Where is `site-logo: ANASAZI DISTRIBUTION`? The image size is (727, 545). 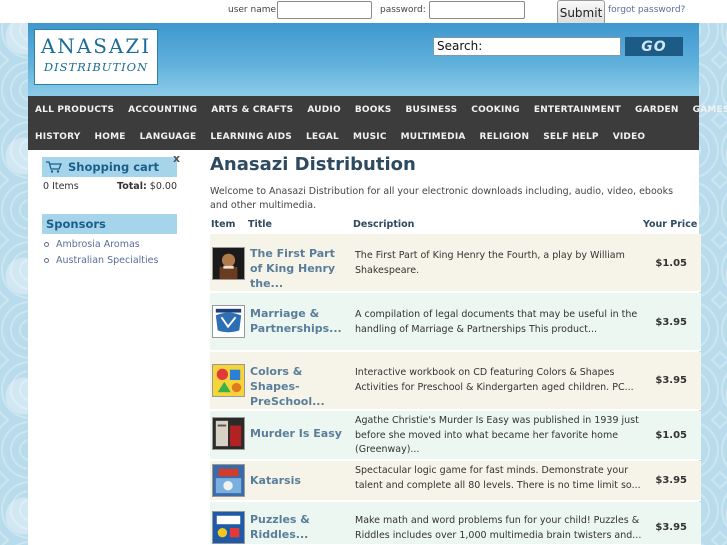 site-logo: ANASAZI DISTRIBUTION is located at coordinates (96, 57).